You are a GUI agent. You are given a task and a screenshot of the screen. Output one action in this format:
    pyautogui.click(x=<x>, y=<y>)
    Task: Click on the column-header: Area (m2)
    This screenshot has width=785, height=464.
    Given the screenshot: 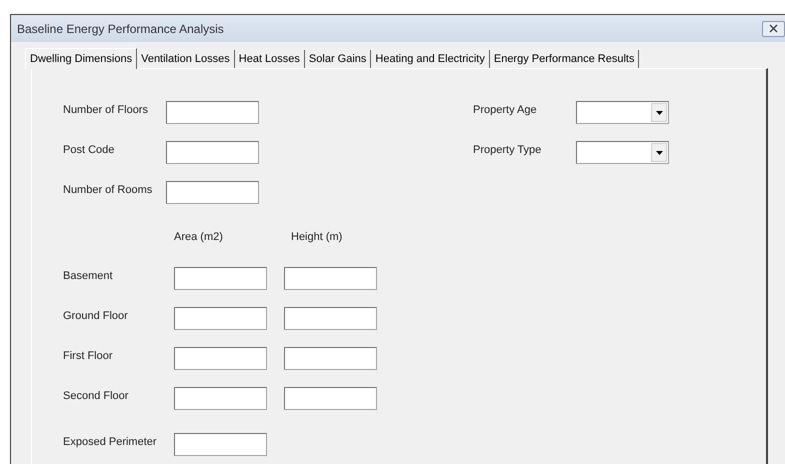 What is the action you would take?
    pyautogui.click(x=199, y=237)
    